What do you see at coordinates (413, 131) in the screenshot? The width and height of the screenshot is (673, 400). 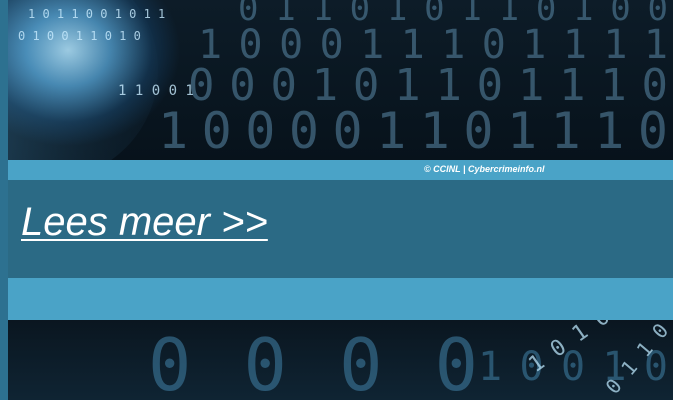 I see `svg-text: 1 0 0 0 0 1 1 0 1 1 1 0` at bounding box center [413, 131].